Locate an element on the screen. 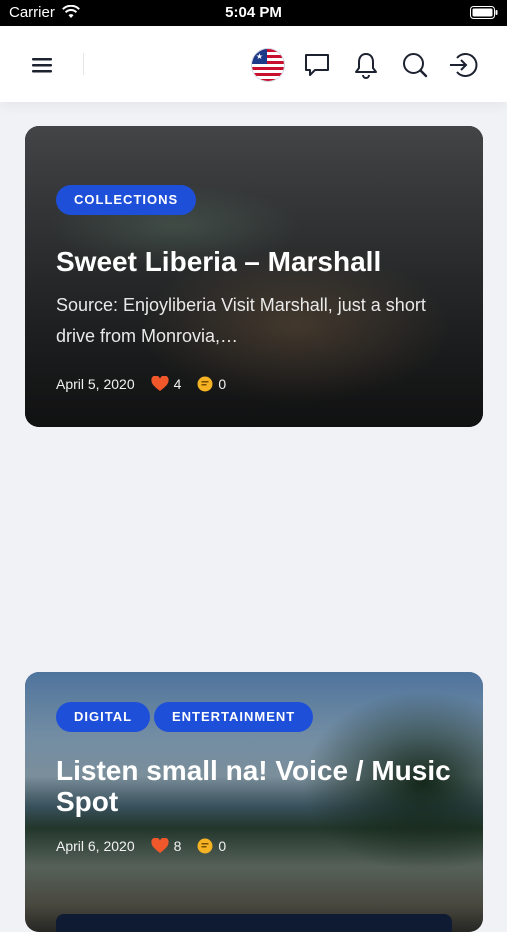 The height and width of the screenshot is (932, 507). bell-icon is located at coordinates (366, 65).